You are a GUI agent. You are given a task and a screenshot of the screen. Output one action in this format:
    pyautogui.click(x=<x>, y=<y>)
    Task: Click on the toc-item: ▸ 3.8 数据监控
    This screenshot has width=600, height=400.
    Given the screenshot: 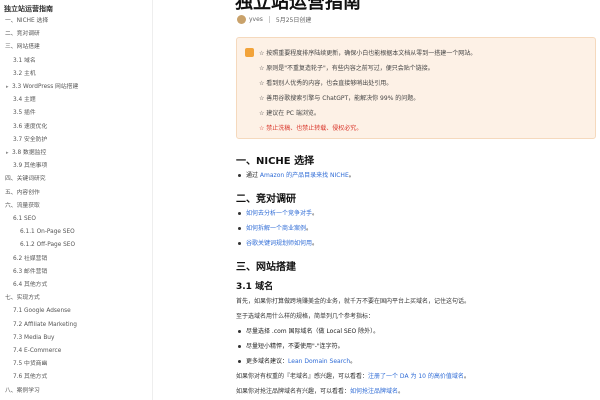 What is the action you would take?
    pyautogui.click(x=26, y=153)
    